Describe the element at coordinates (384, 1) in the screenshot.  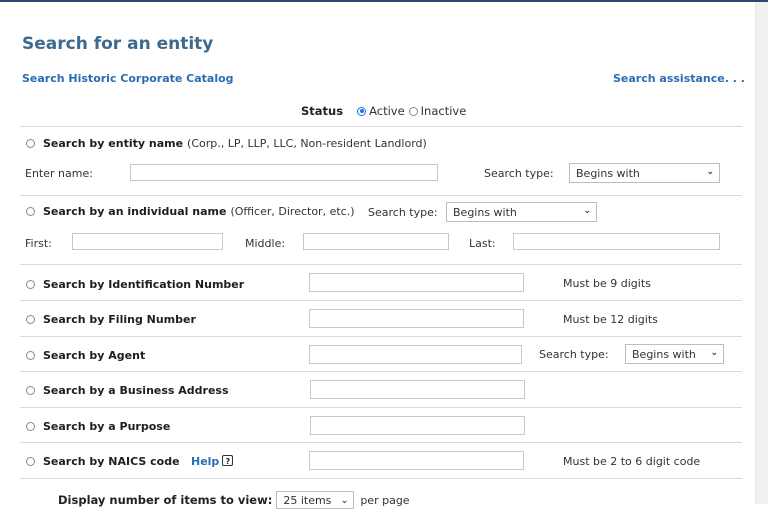
I see `top-border` at that location.